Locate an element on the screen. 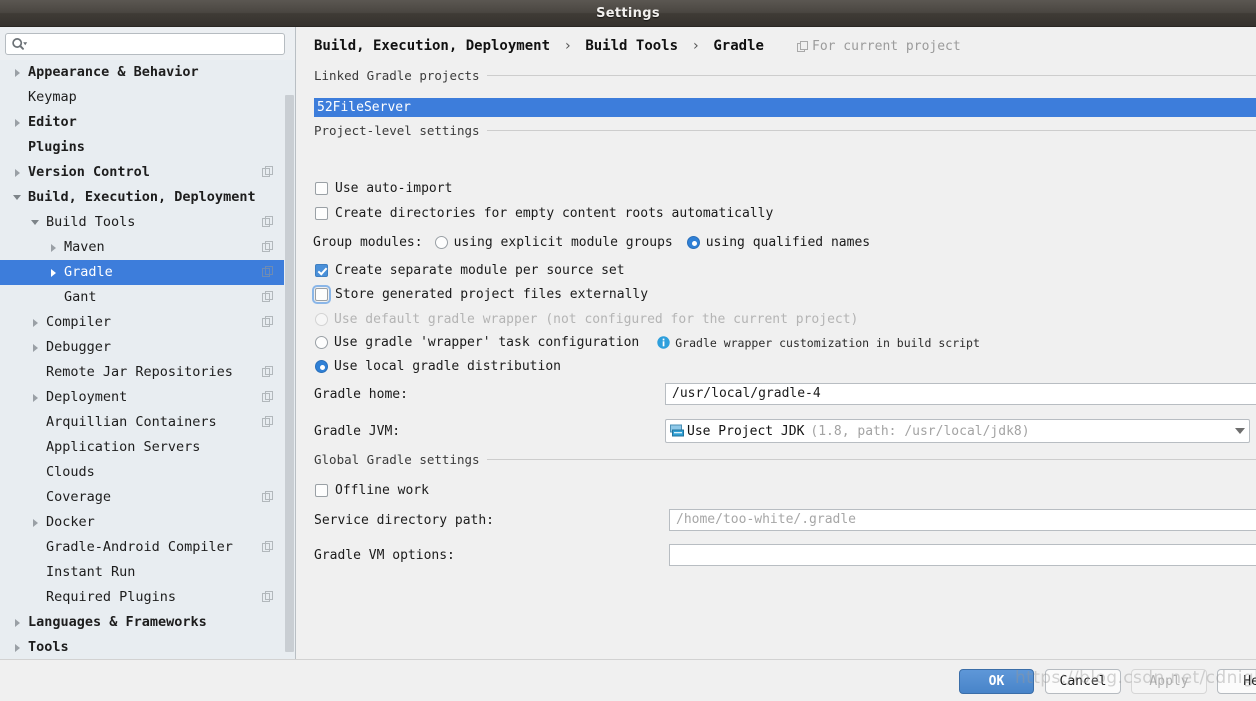 This screenshot has height=701, width=1256. vm-options-input is located at coordinates (962, 555).